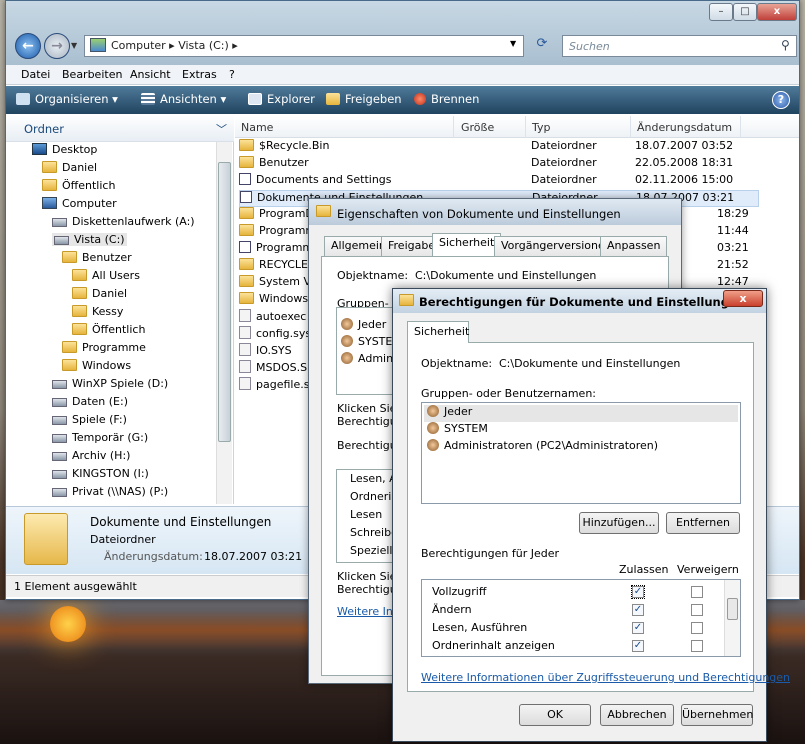 This screenshot has width=805, height=744. Describe the element at coordinates (513, 43) in the screenshot. I see `chevron-down-icon: ▼` at that location.